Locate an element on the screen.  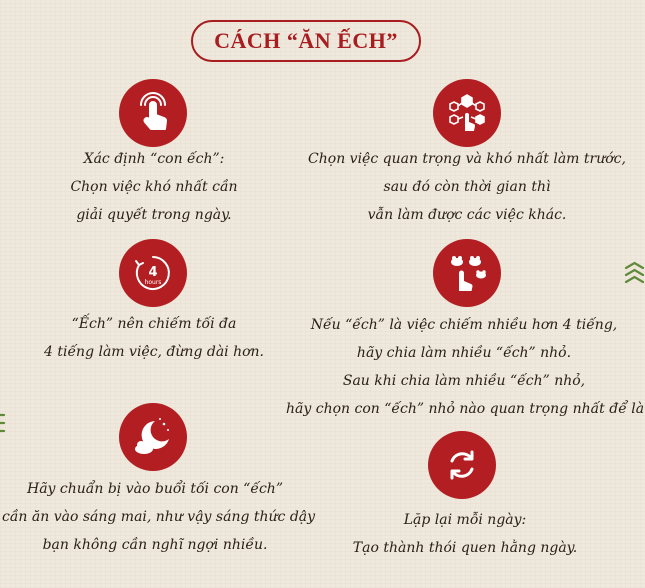
side-dashes-icon is located at coordinates (3, 425).